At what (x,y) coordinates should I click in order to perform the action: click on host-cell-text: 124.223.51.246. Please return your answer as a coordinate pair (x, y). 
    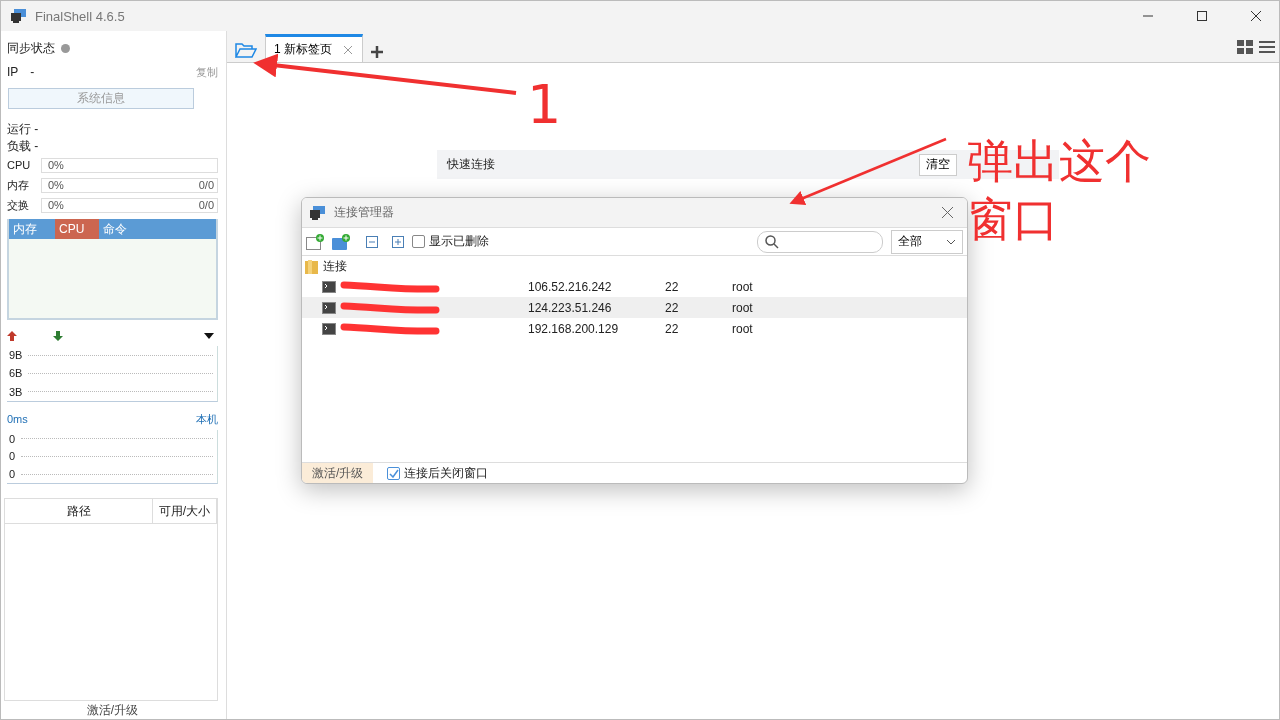
    Looking at the image, I should click on (570, 307).